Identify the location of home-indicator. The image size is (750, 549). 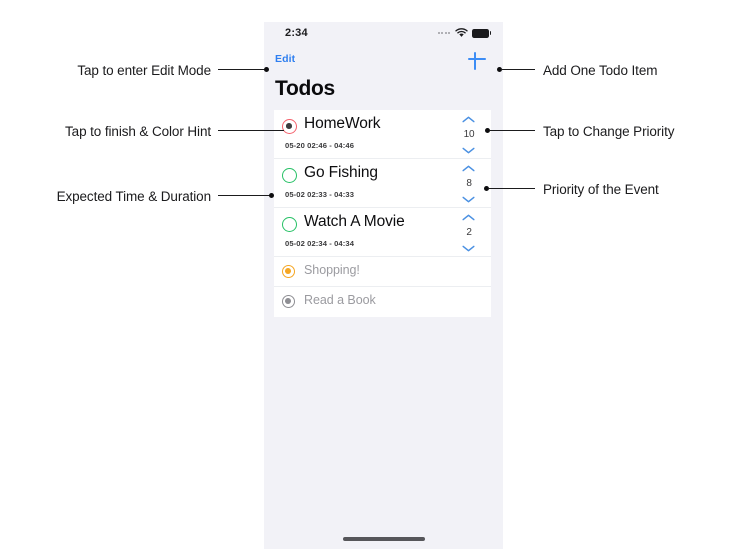
(383, 539).